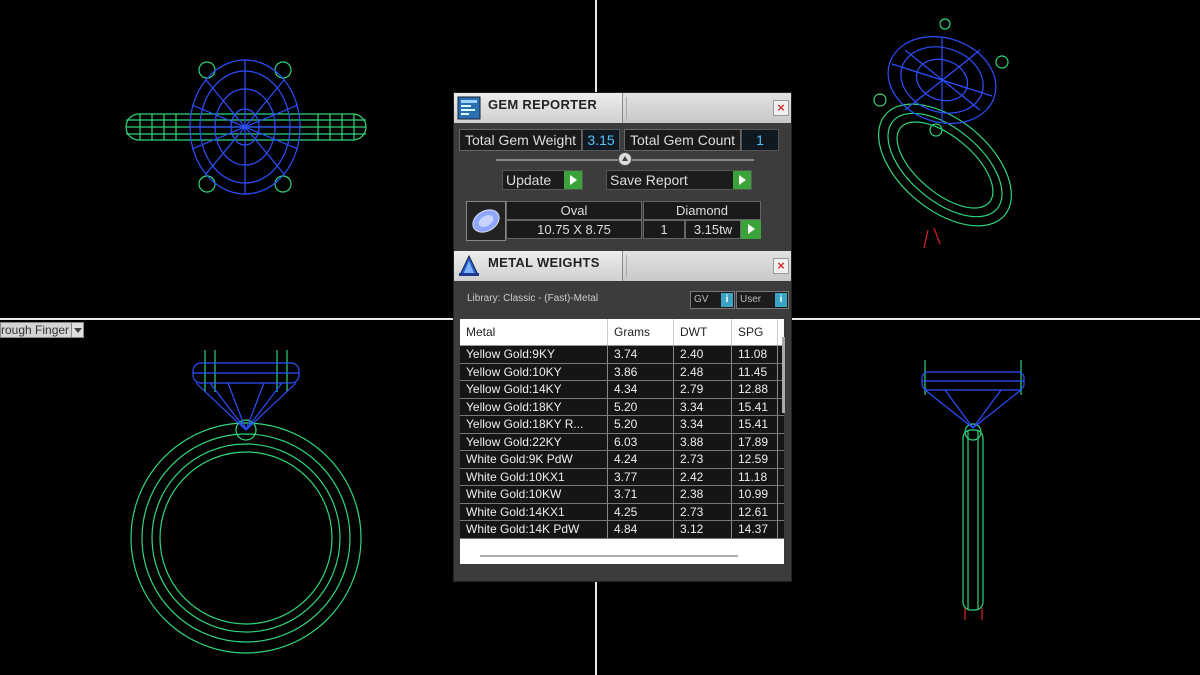 Image resolution: width=1200 pixels, height=675 pixels. Describe the element at coordinates (534, 371) in the screenshot. I see `table-cell: Yellow Gold:10KY` at that location.